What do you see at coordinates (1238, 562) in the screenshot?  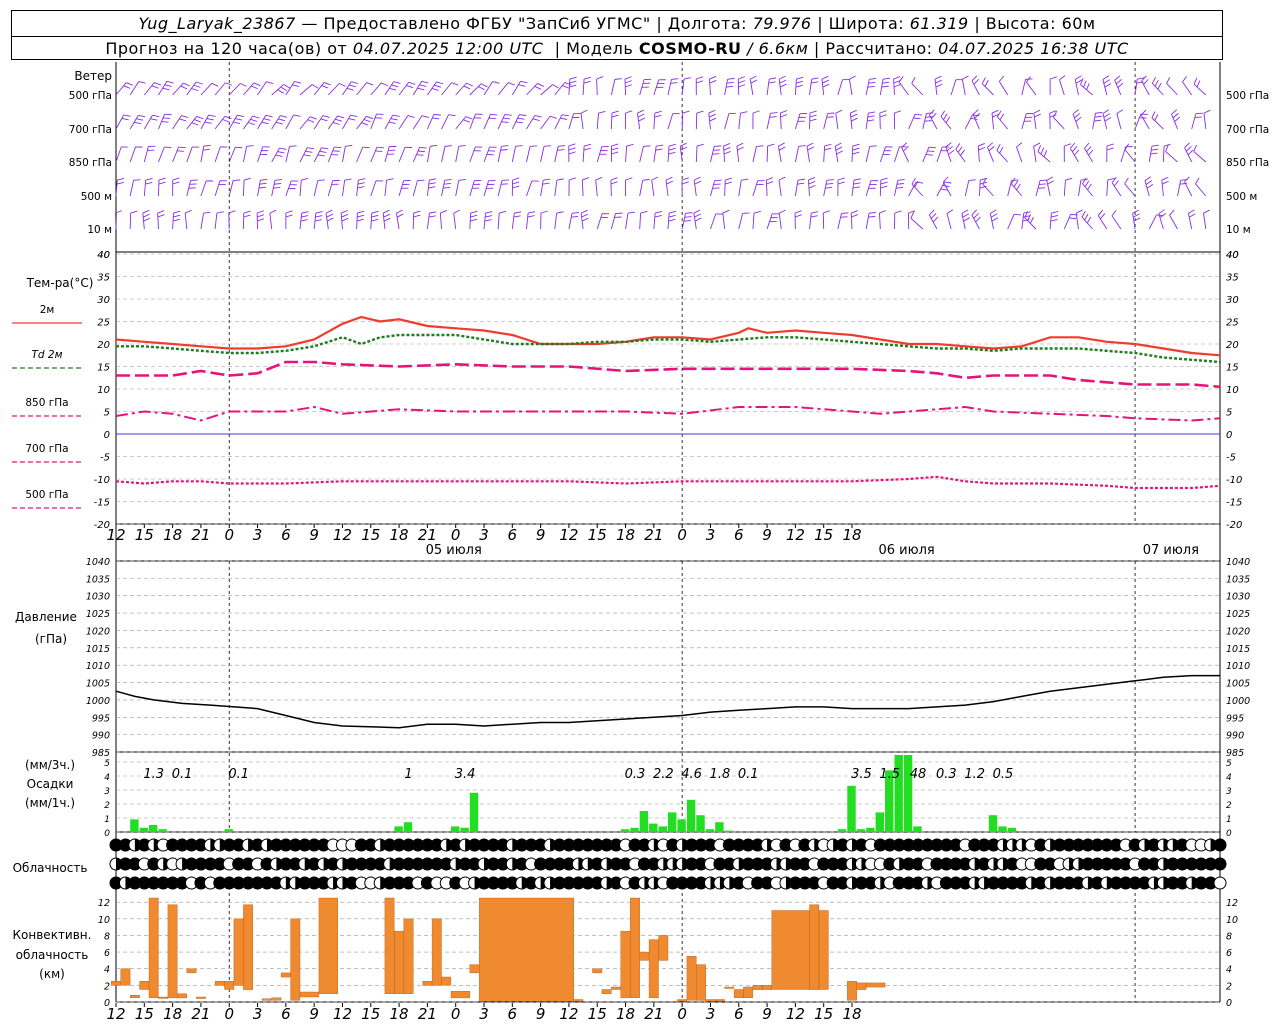 I see `pressure-axis-tick-right: 1040` at bounding box center [1238, 562].